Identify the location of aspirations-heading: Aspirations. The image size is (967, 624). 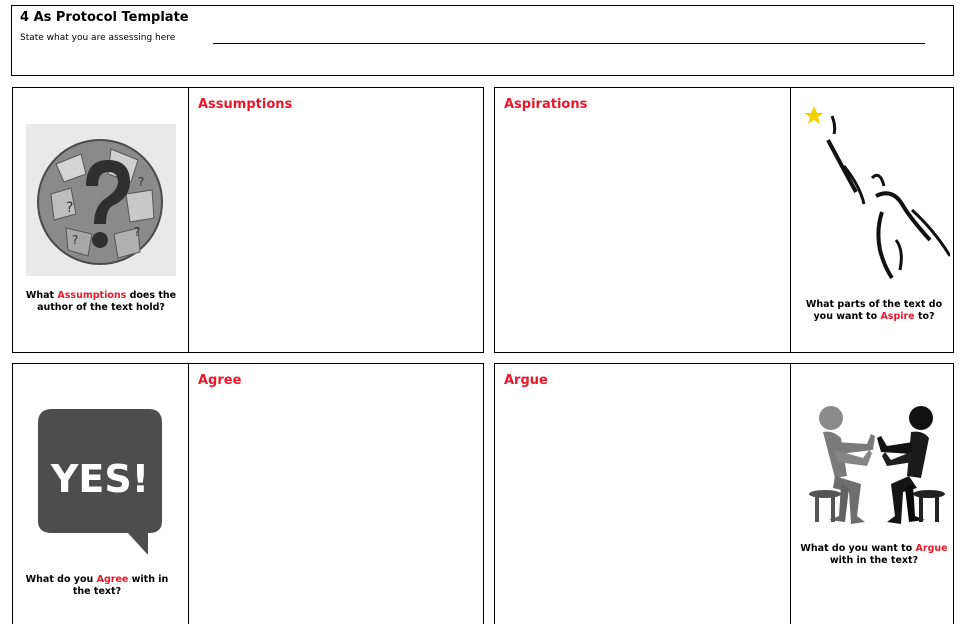
(546, 104).